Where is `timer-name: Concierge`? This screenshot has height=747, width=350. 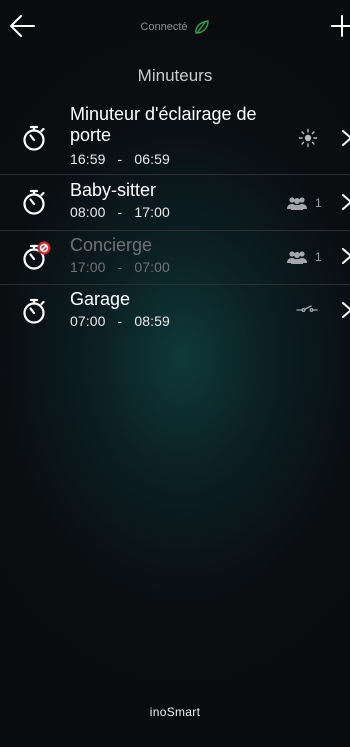
timer-name: Concierge is located at coordinates (111, 245).